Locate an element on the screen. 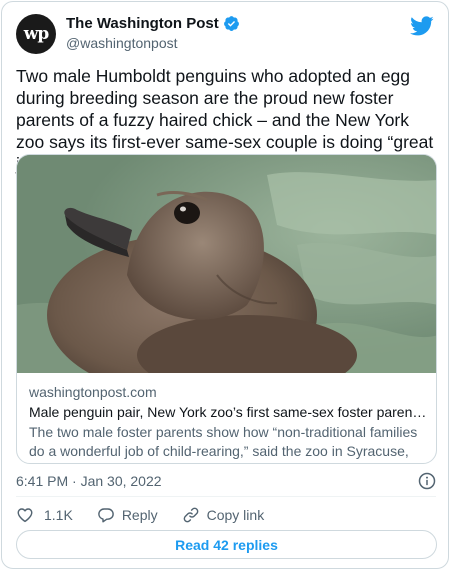 This screenshot has height=570, width=450. tweet-timestamp: 6:41 PM · Jan 30, 2022 is located at coordinates (89, 481).